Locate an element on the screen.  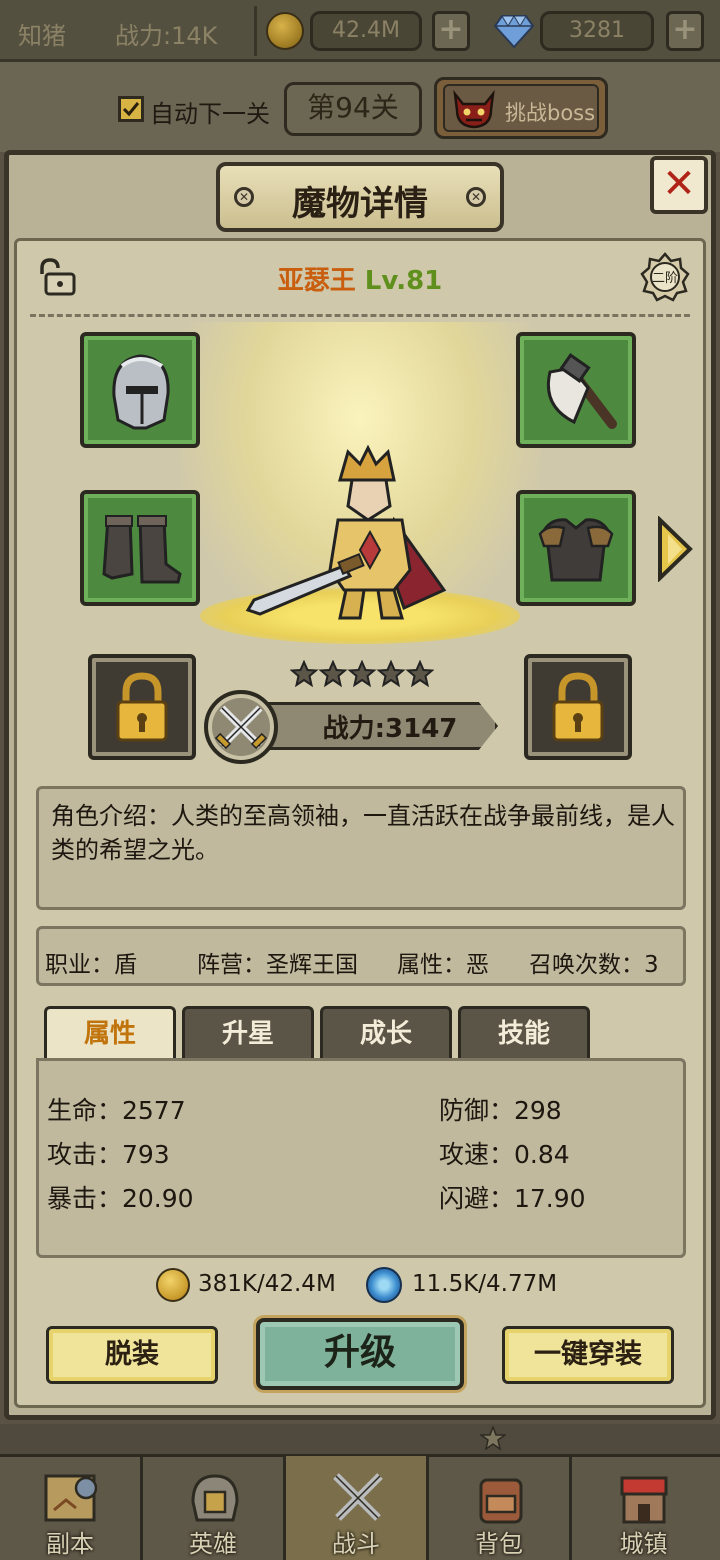
axe-icon is located at coordinates (581, 391).